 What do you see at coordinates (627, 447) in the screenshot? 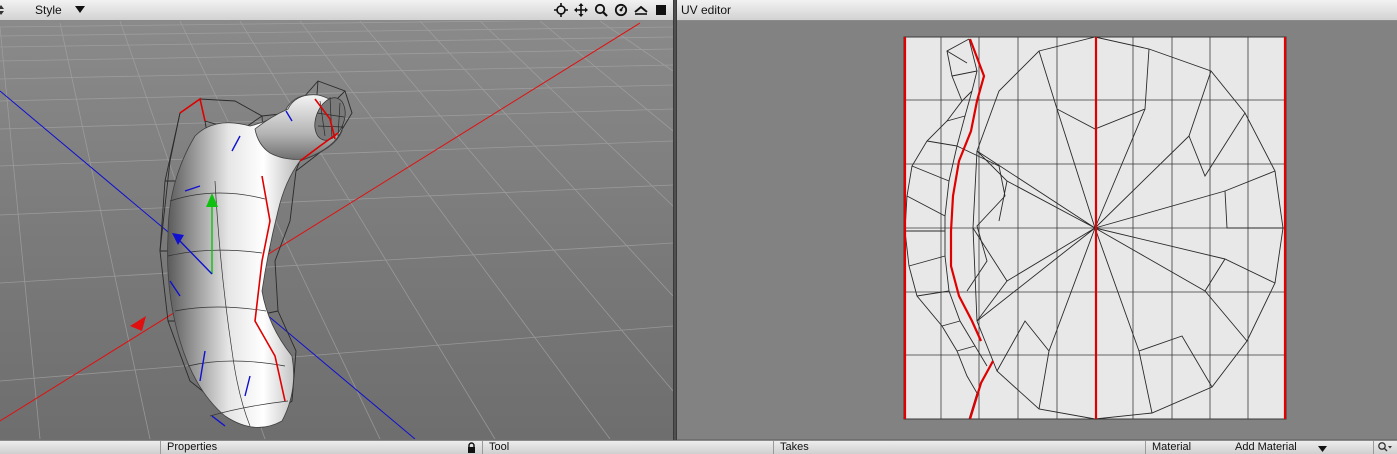
I see `tool-panel-tab: Tool` at bounding box center [627, 447].